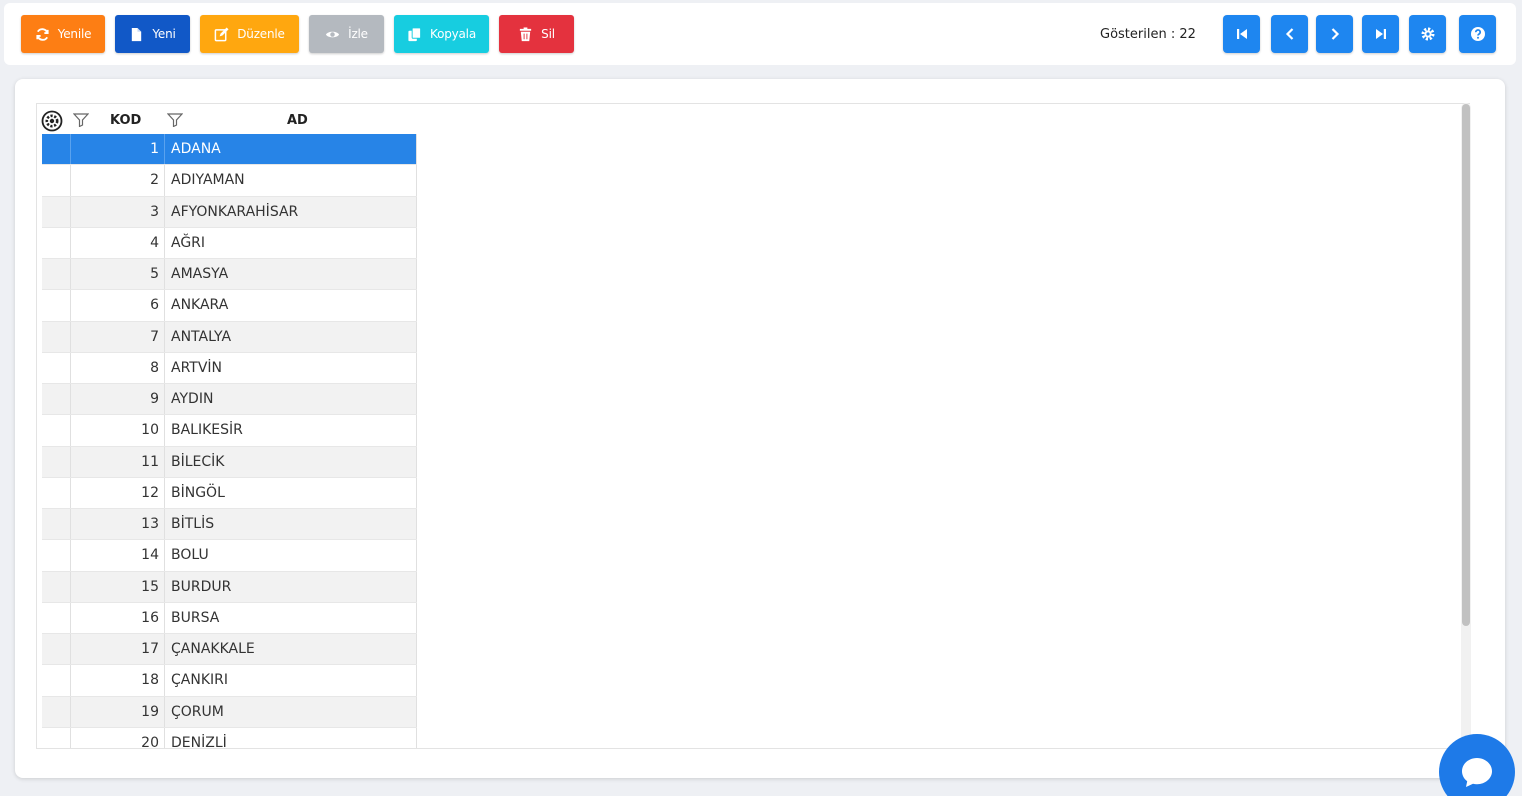 The image size is (1522, 796). What do you see at coordinates (118, 737) in the screenshot?
I see `cell-kod: 20` at bounding box center [118, 737].